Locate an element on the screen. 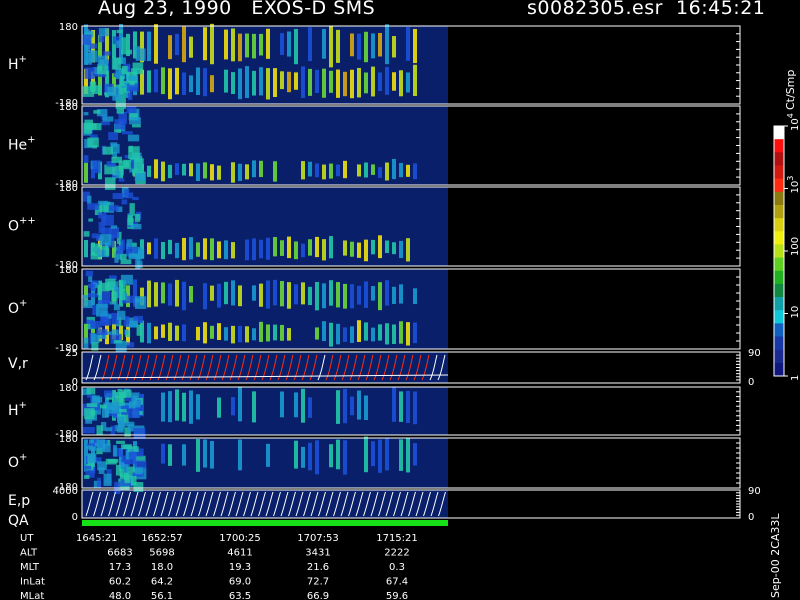  ytick-top-h_plus_1: 180 is located at coordinates (68, 27).